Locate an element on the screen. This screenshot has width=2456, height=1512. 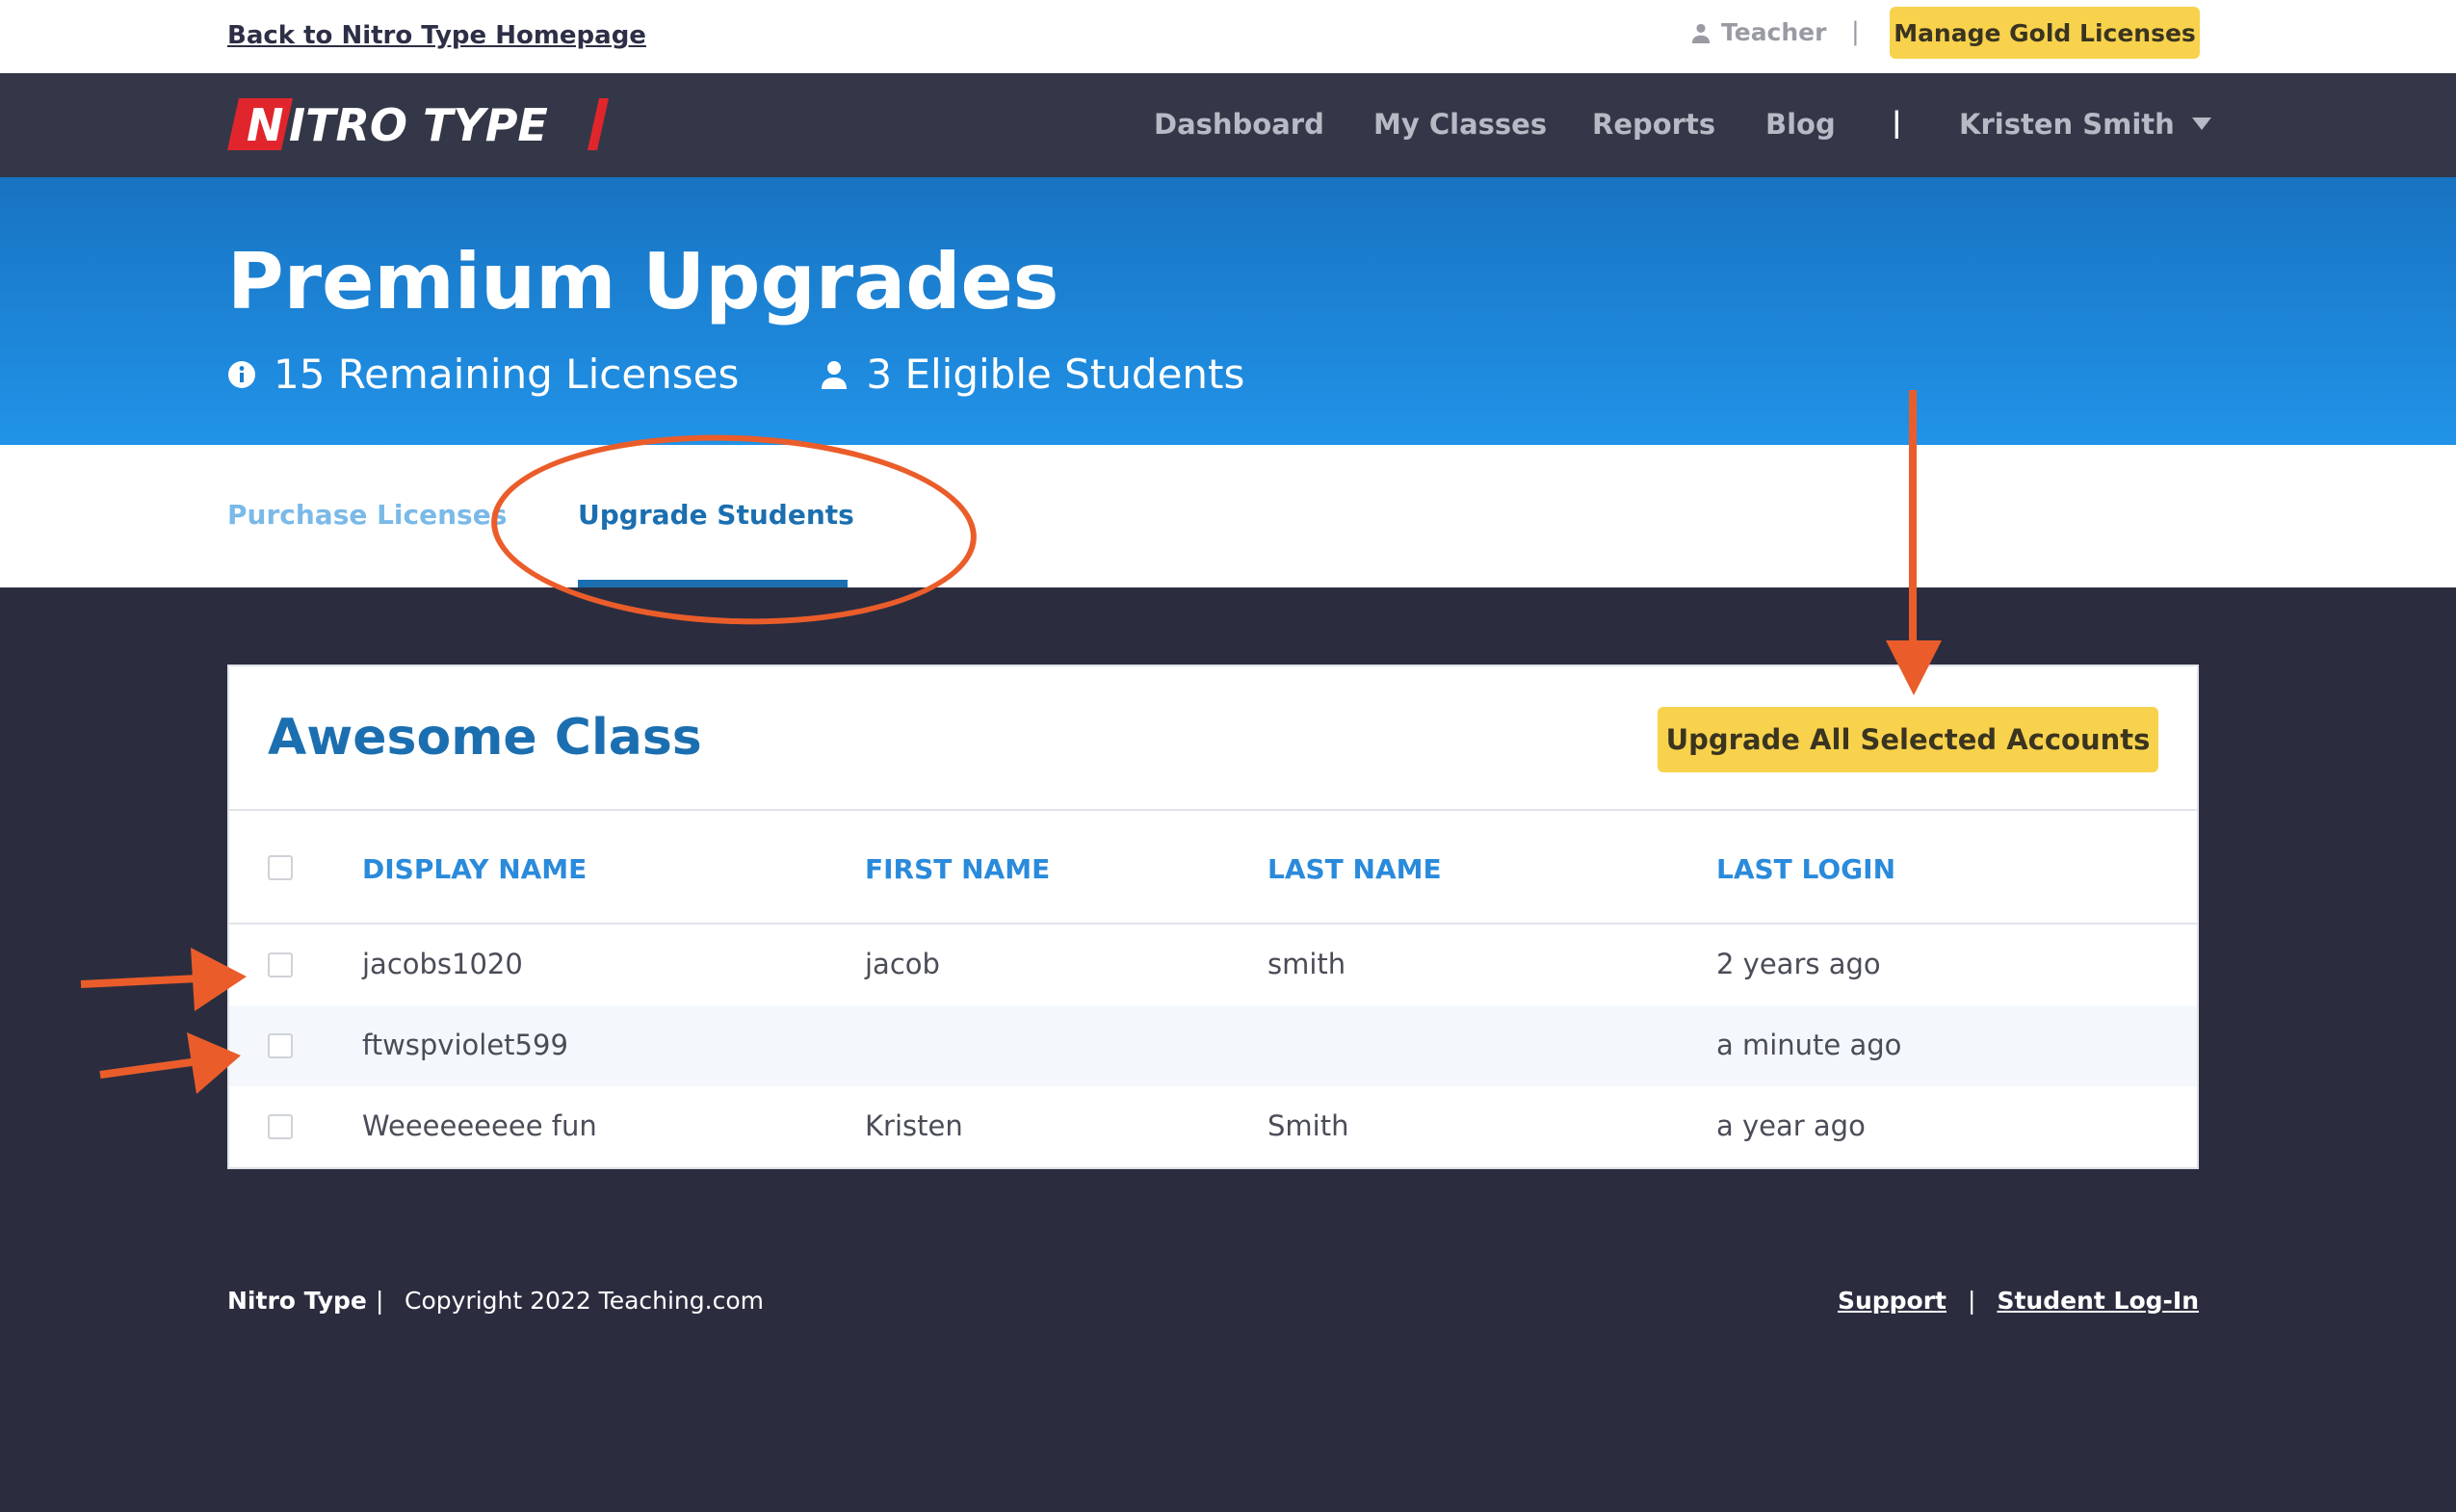
tab-upgrade-students: Upgrade Students is located at coordinates (716, 515).